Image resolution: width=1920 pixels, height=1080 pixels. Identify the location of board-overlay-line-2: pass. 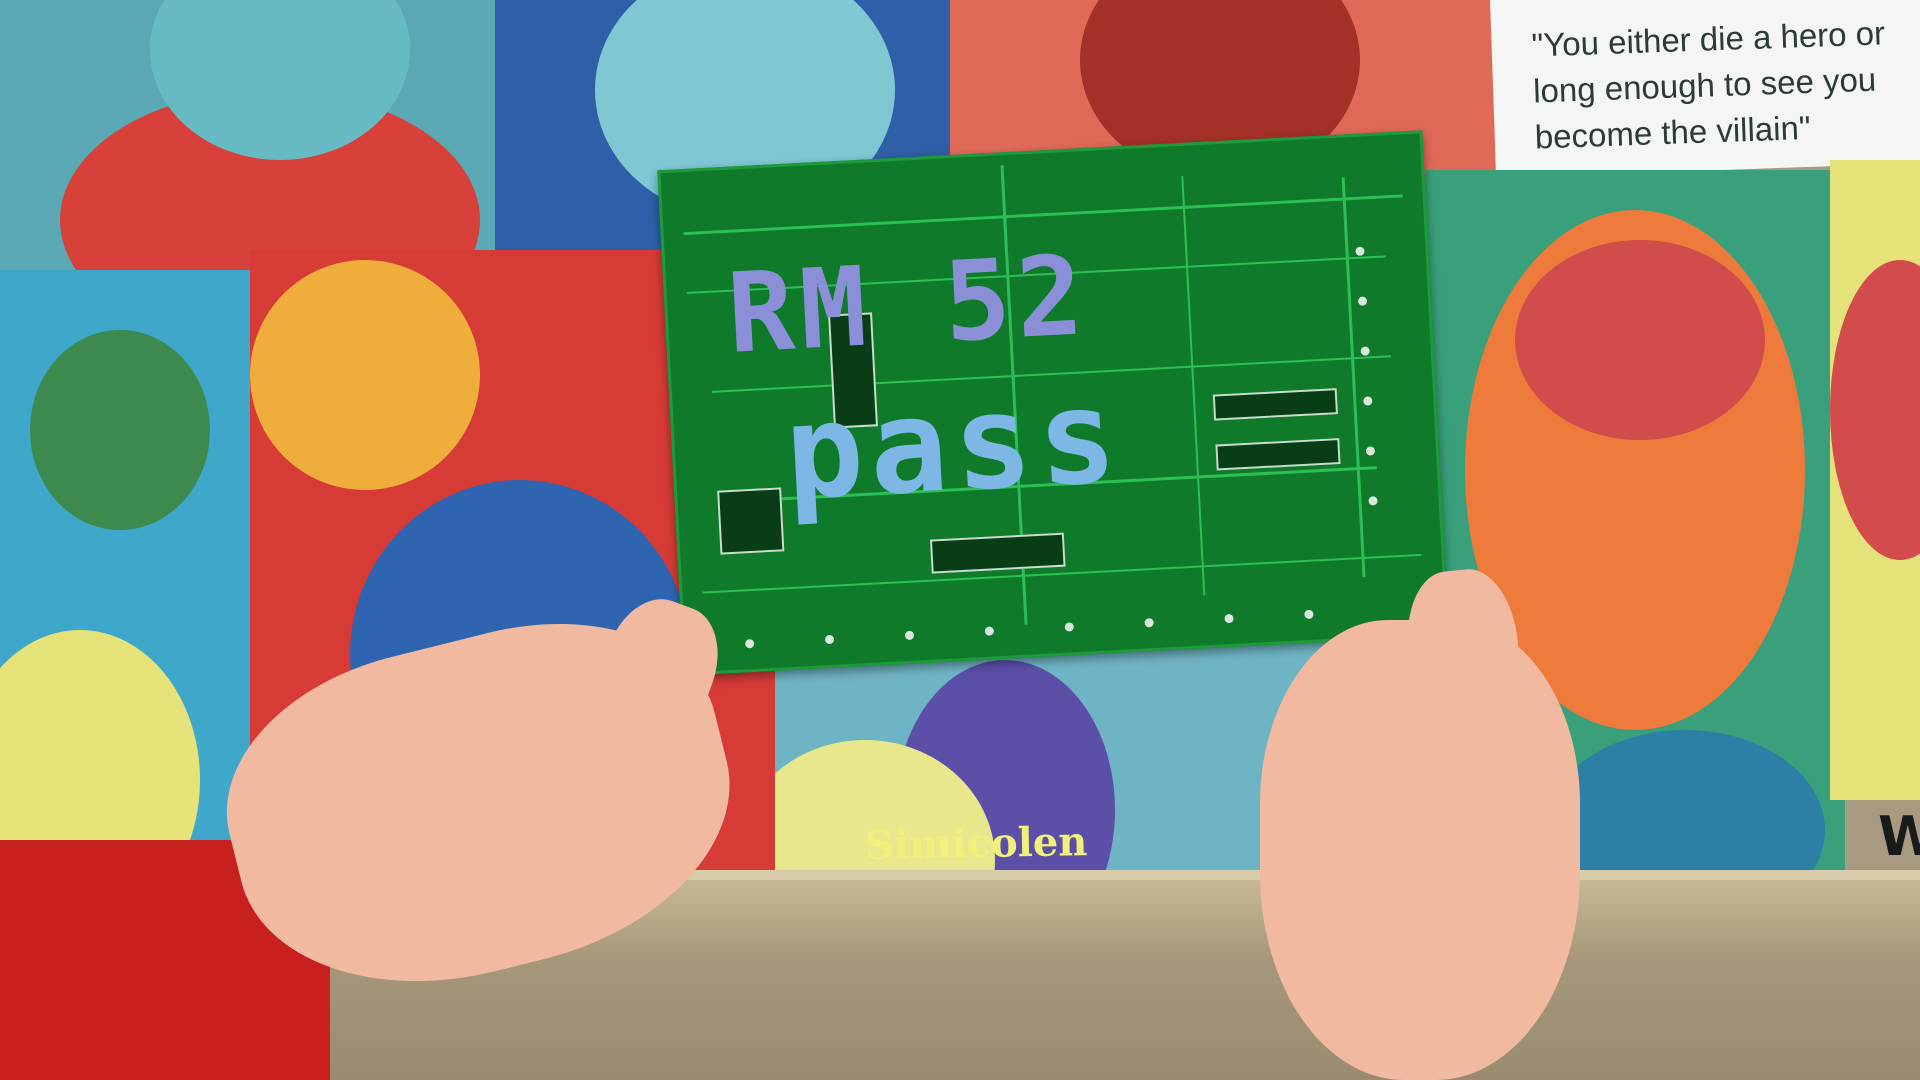
(953, 444).